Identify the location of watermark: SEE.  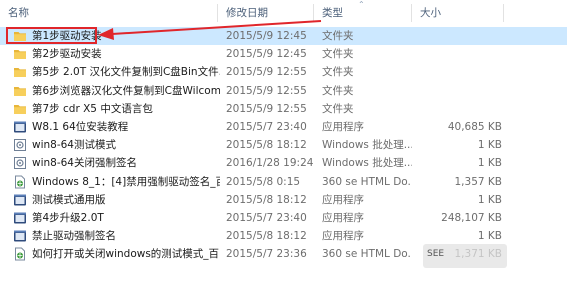
(465, 256).